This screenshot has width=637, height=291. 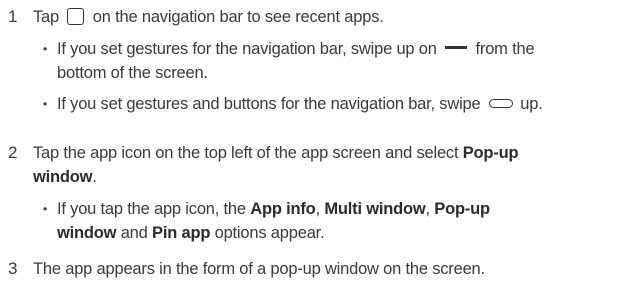 What do you see at coordinates (181, 233) in the screenshot?
I see `bold-term: Pin app` at bounding box center [181, 233].